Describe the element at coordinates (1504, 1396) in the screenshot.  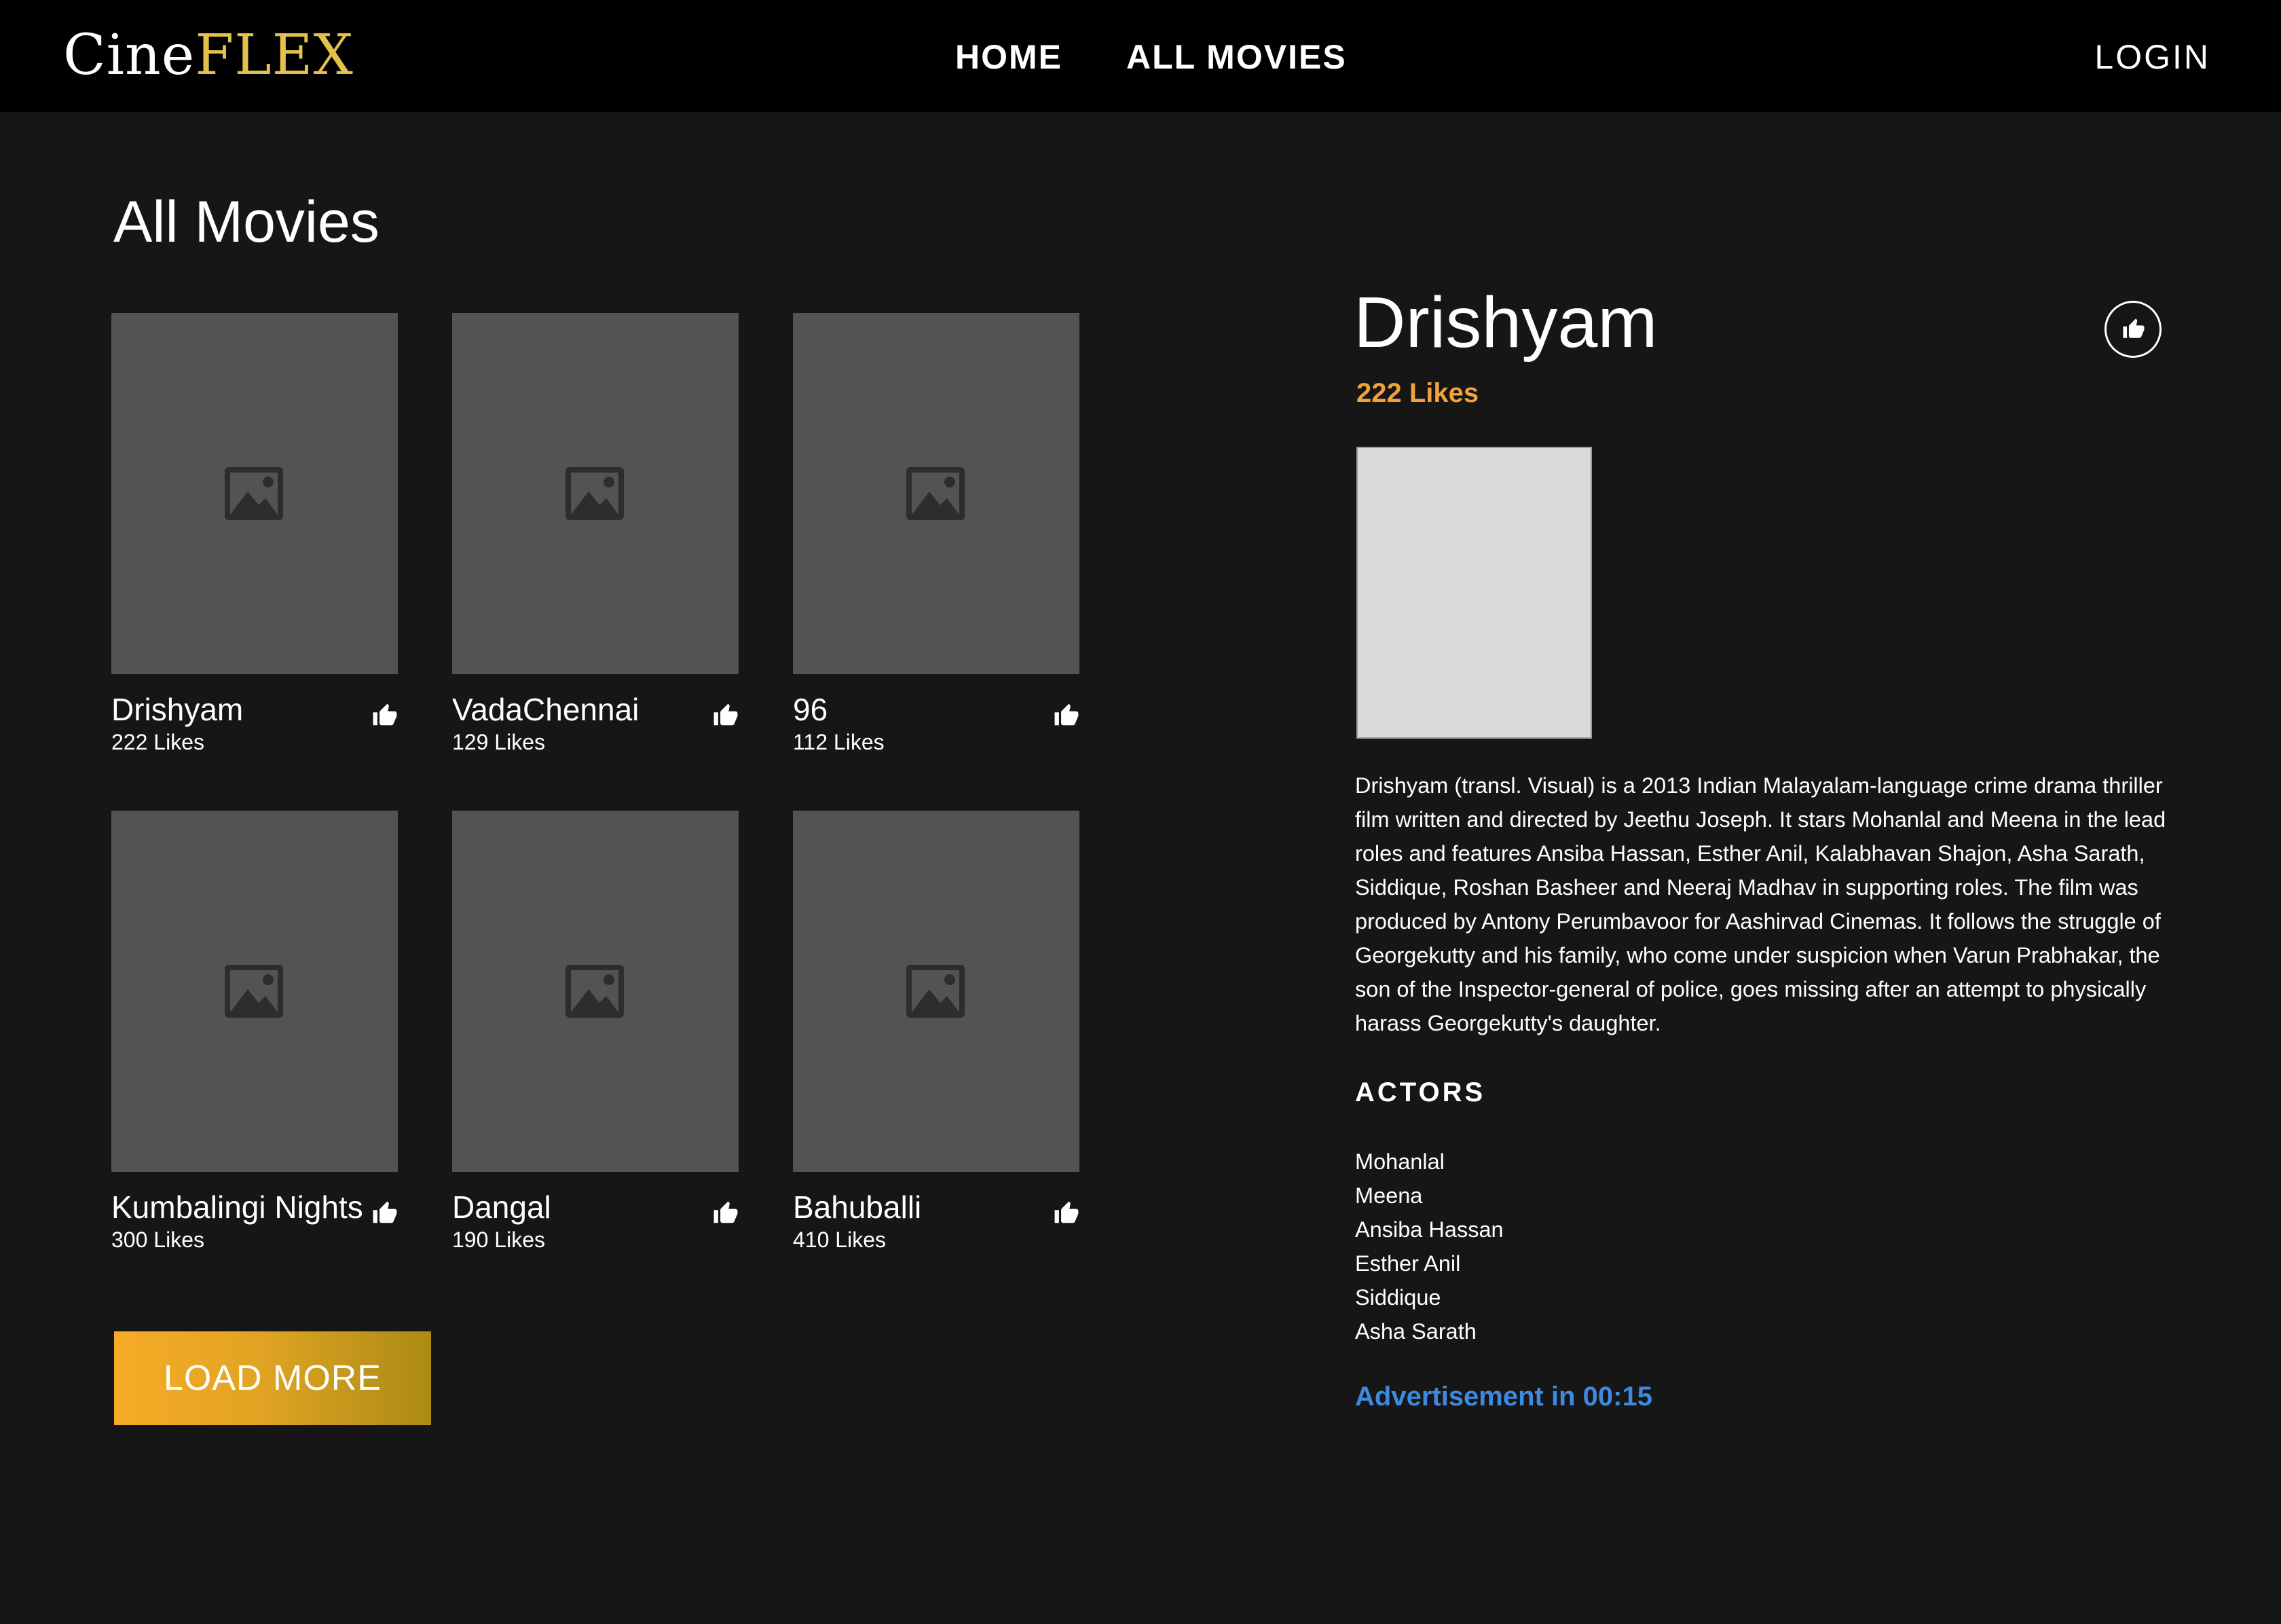
I see `advertisement-countdown: Advertisement in 00:15` at that location.